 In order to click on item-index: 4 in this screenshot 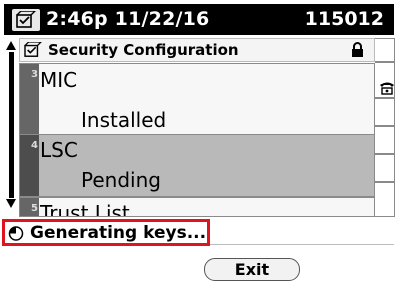, I will do `click(29, 165)`.